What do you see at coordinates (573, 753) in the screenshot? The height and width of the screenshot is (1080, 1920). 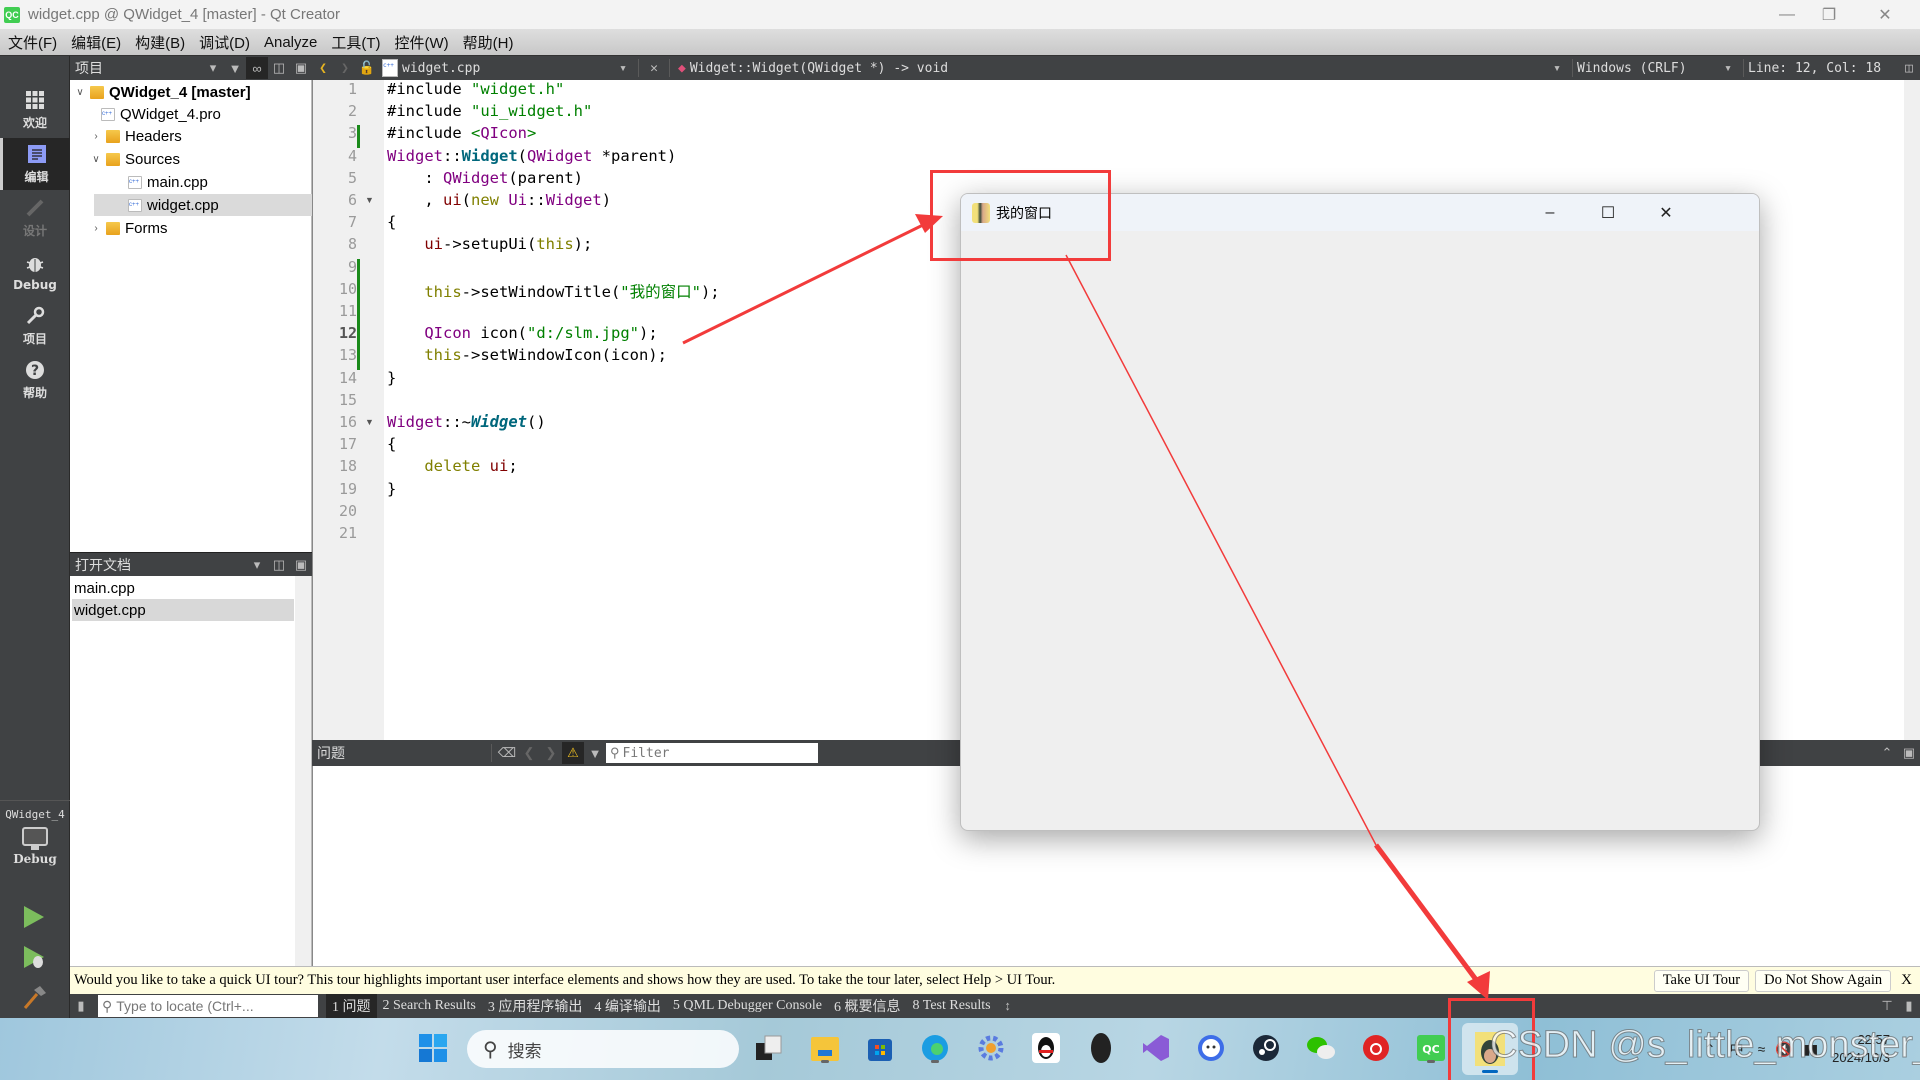 I see `warning-toggle-icon: ⚠` at bounding box center [573, 753].